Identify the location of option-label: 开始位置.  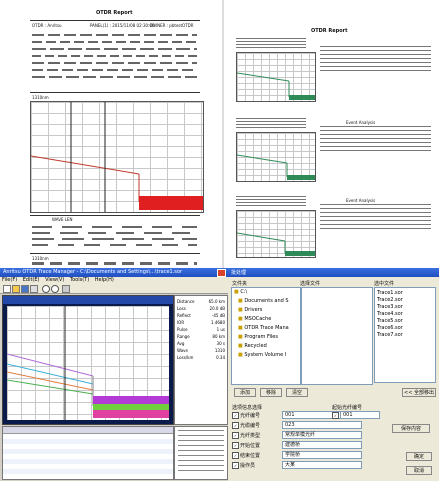
(250, 446).